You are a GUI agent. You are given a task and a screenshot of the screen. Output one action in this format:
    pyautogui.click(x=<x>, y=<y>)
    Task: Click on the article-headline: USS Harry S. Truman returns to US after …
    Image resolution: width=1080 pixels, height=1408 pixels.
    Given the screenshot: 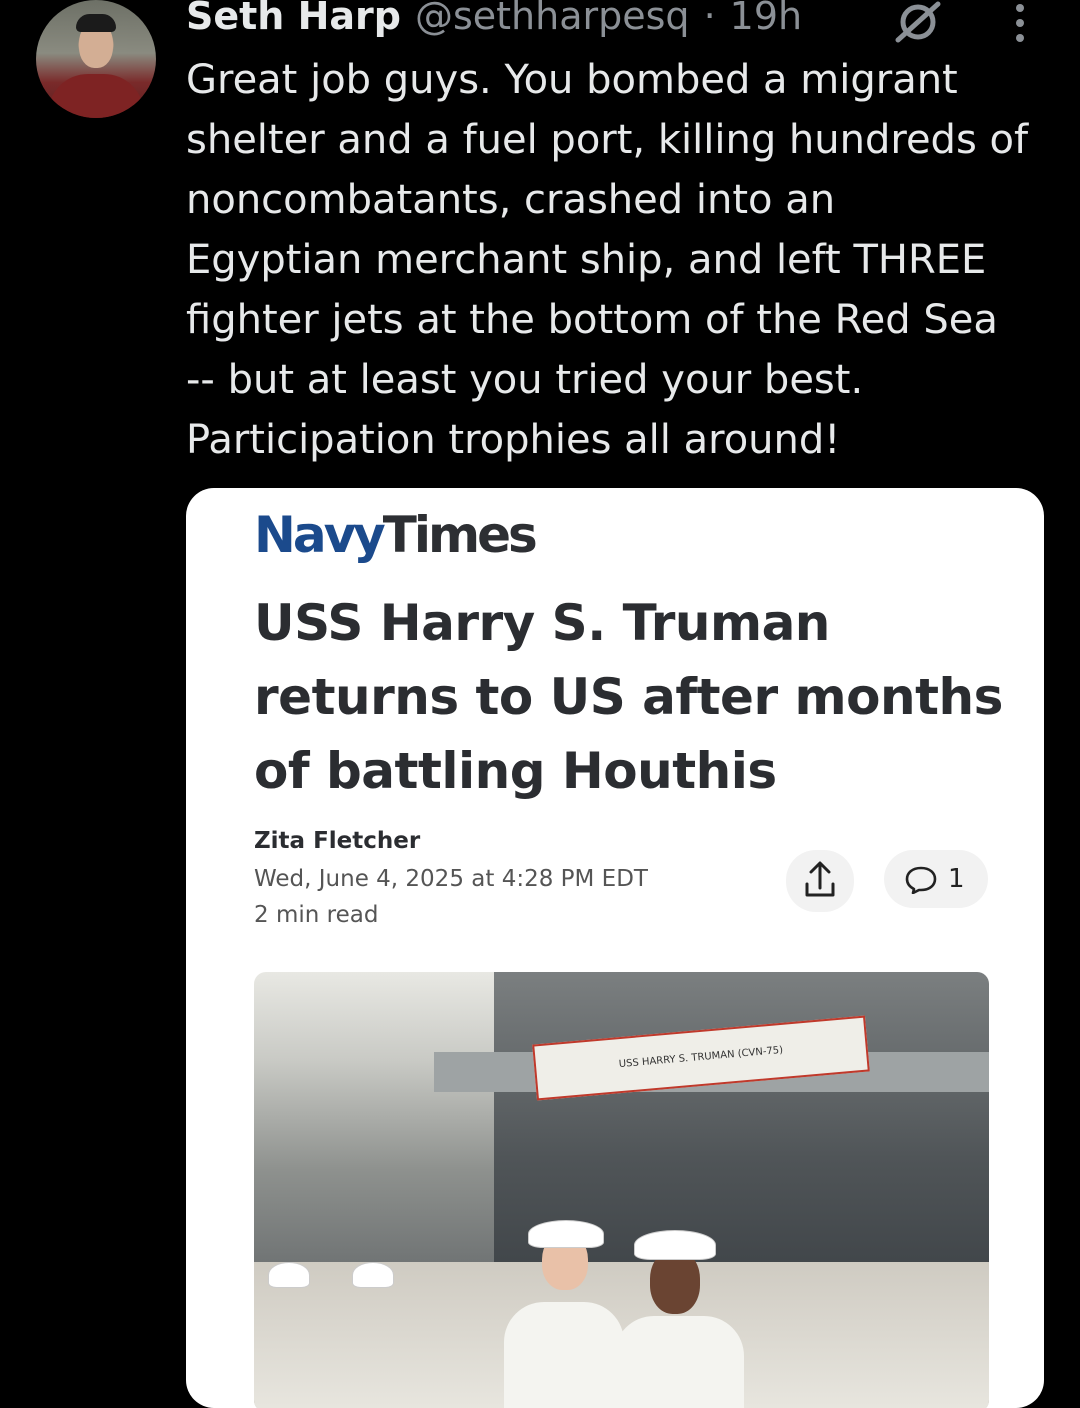 What is the action you would take?
    pyautogui.click(x=634, y=697)
    